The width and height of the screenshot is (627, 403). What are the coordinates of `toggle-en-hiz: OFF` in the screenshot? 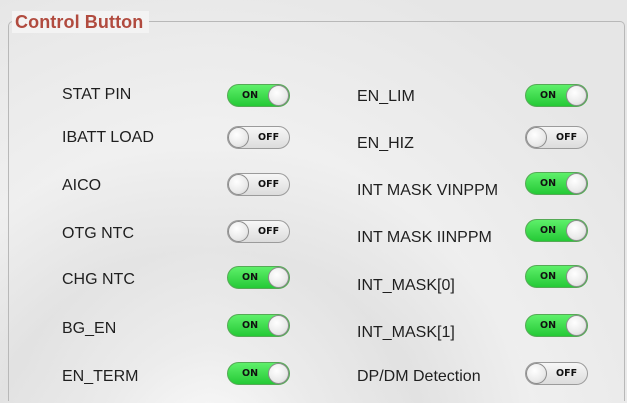 It's located at (556, 137).